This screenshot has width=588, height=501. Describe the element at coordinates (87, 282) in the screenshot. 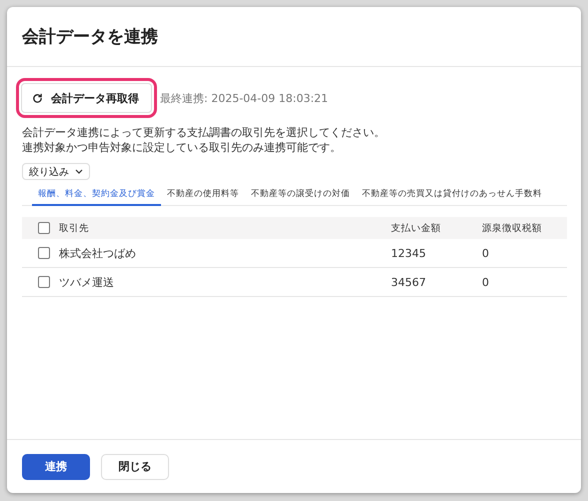

I see `table-cell-text: ツバメ運送` at that location.